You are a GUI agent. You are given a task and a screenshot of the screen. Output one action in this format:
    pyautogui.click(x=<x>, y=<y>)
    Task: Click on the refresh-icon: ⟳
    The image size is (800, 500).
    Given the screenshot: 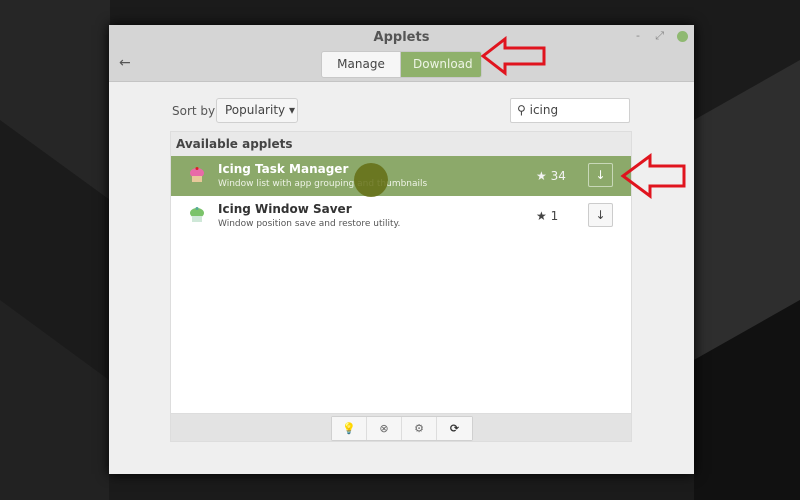 What is the action you would take?
    pyautogui.click(x=454, y=428)
    